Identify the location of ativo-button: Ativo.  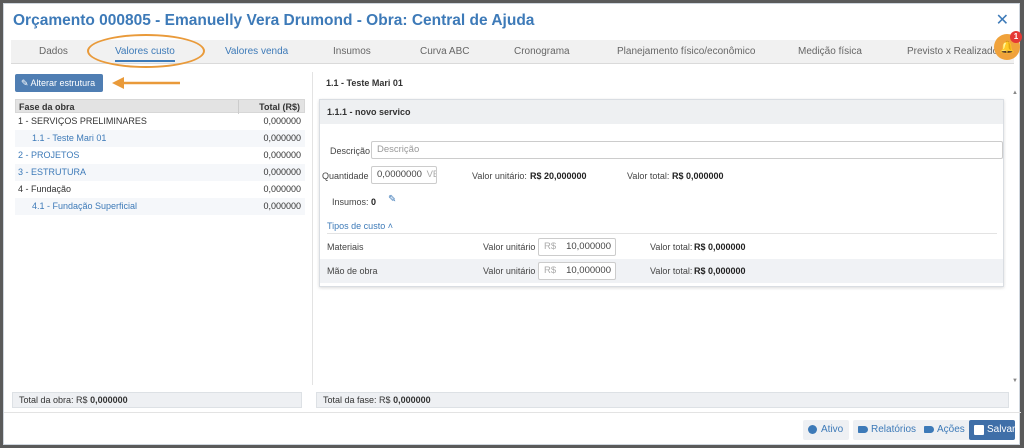
(826, 430).